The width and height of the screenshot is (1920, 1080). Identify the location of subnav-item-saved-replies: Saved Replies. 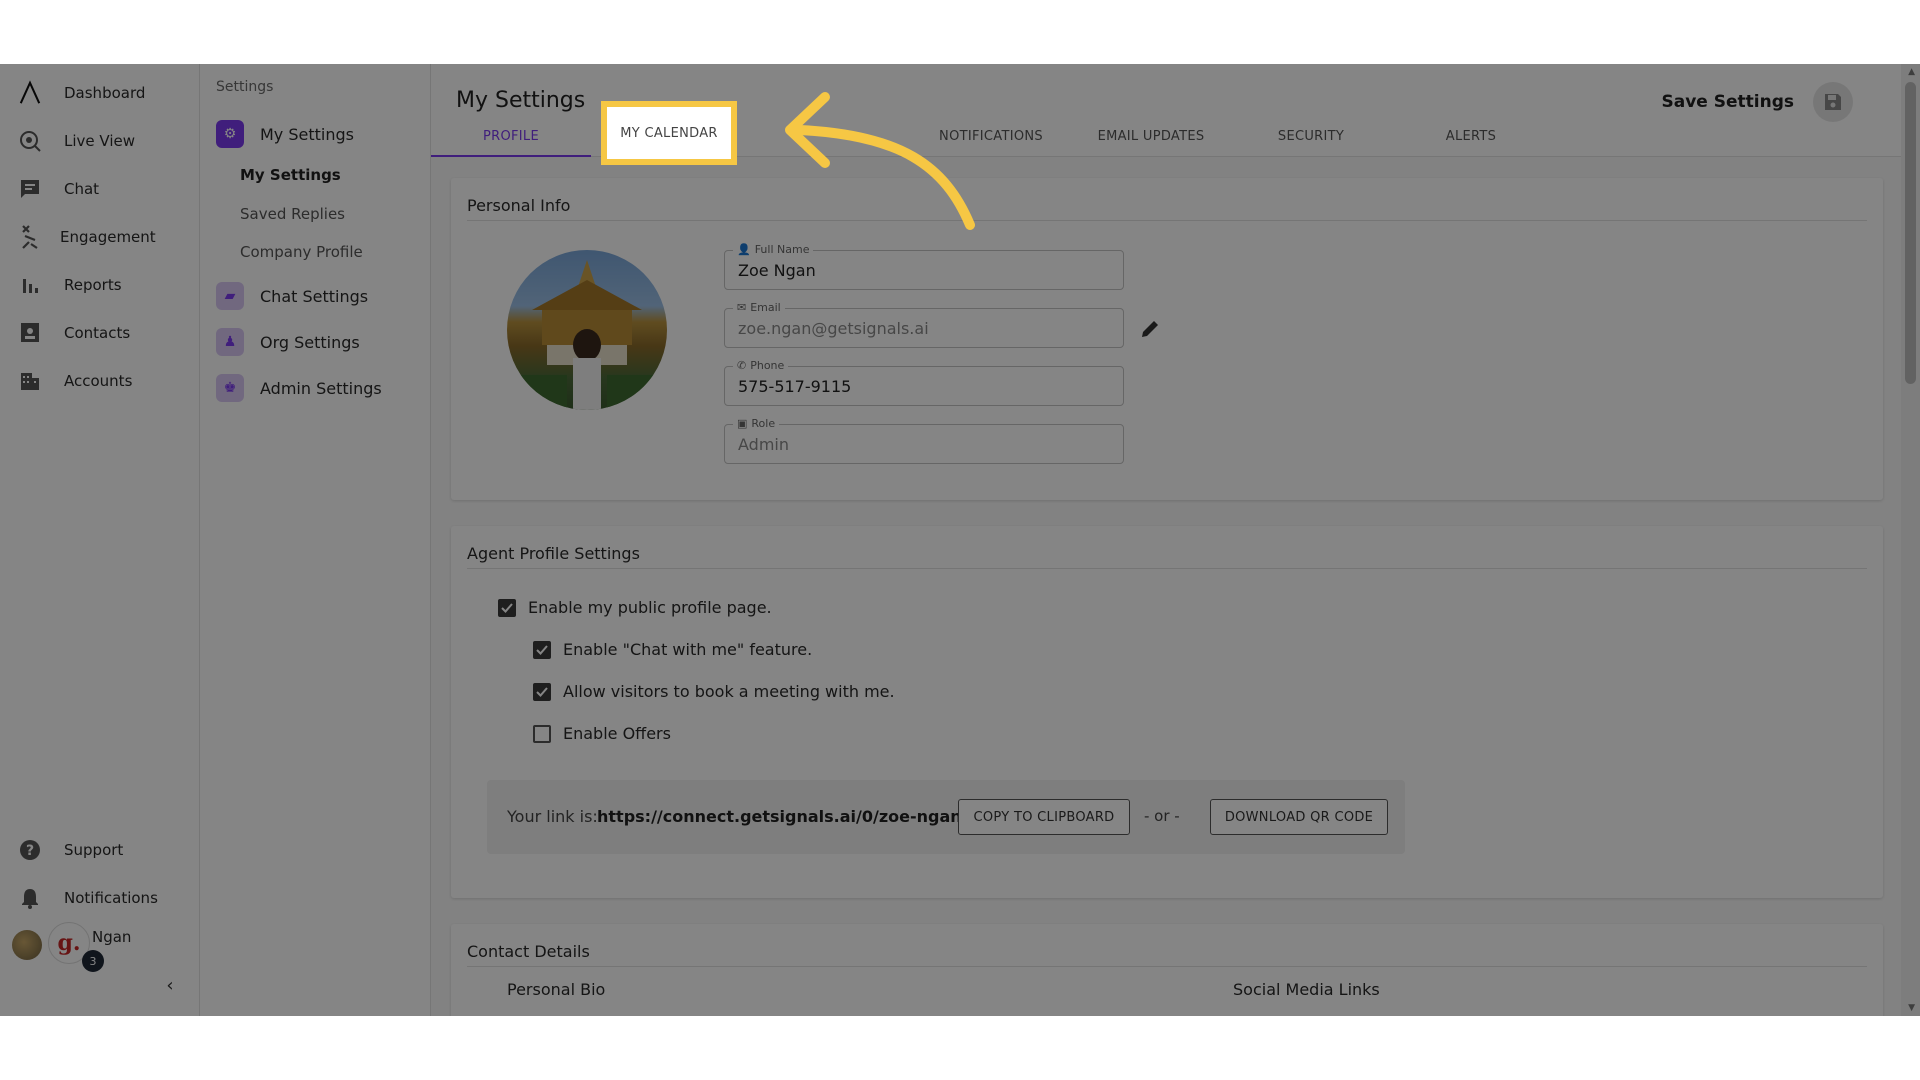
(292, 214).